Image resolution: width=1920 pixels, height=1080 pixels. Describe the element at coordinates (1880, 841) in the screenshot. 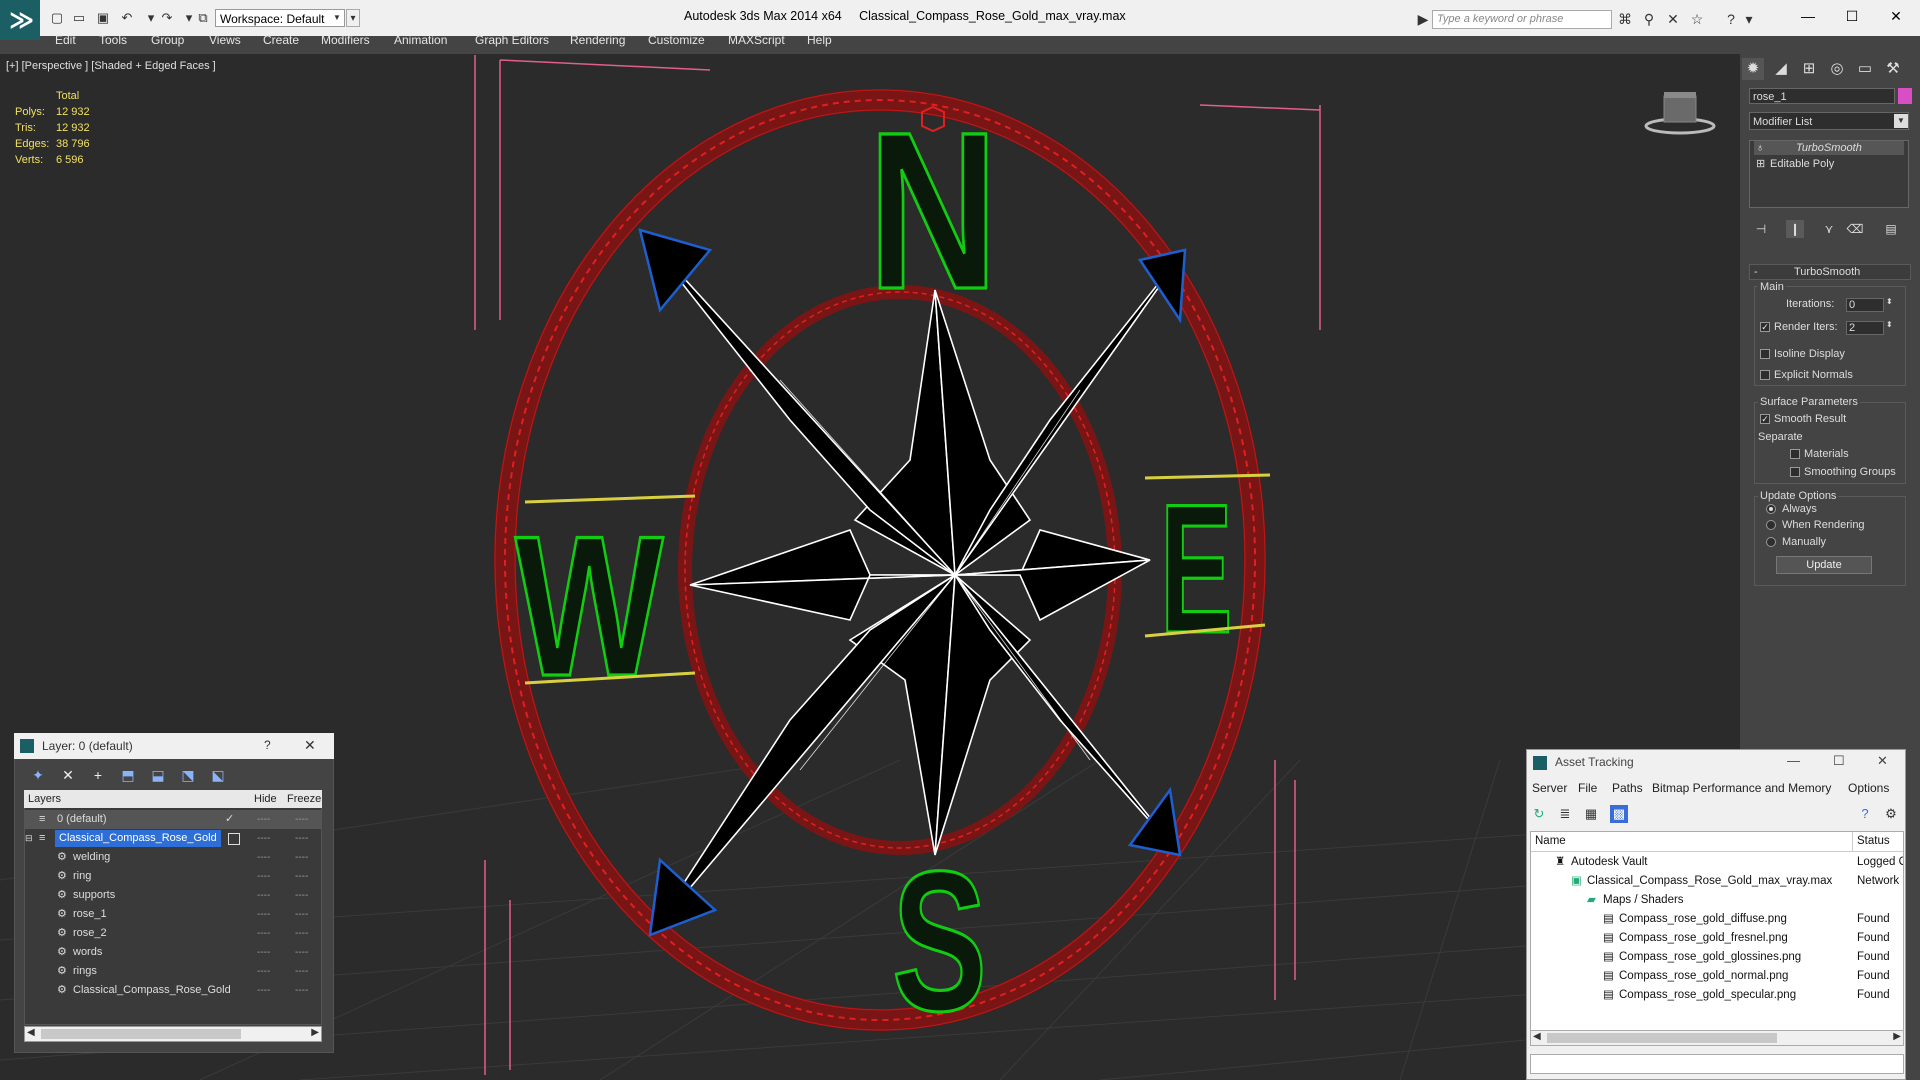

I see `col-status: Status` at that location.